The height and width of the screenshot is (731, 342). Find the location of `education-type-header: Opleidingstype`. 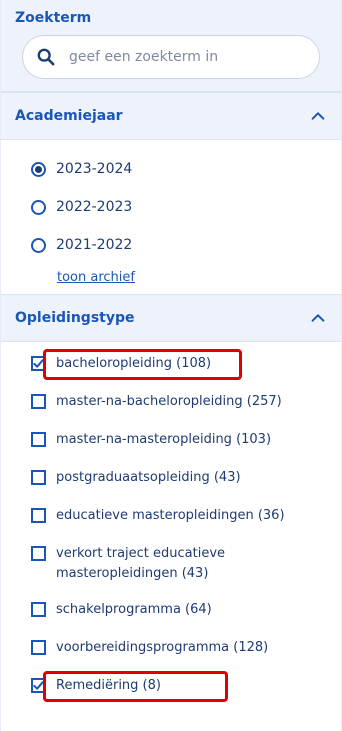

education-type-header: Opleidingstype is located at coordinates (171, 318).